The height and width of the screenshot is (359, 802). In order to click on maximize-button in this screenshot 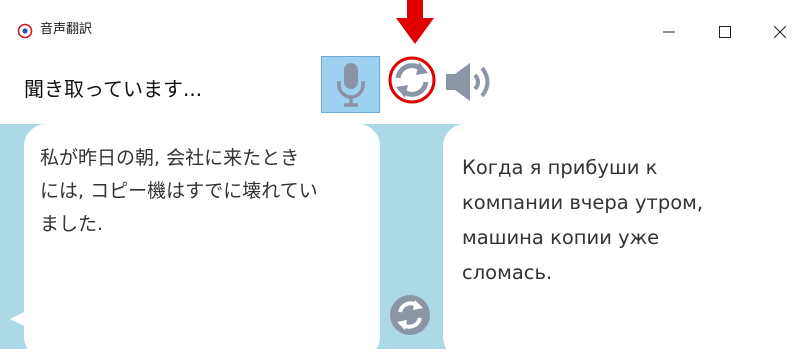, I will do `click(725, 32)`.